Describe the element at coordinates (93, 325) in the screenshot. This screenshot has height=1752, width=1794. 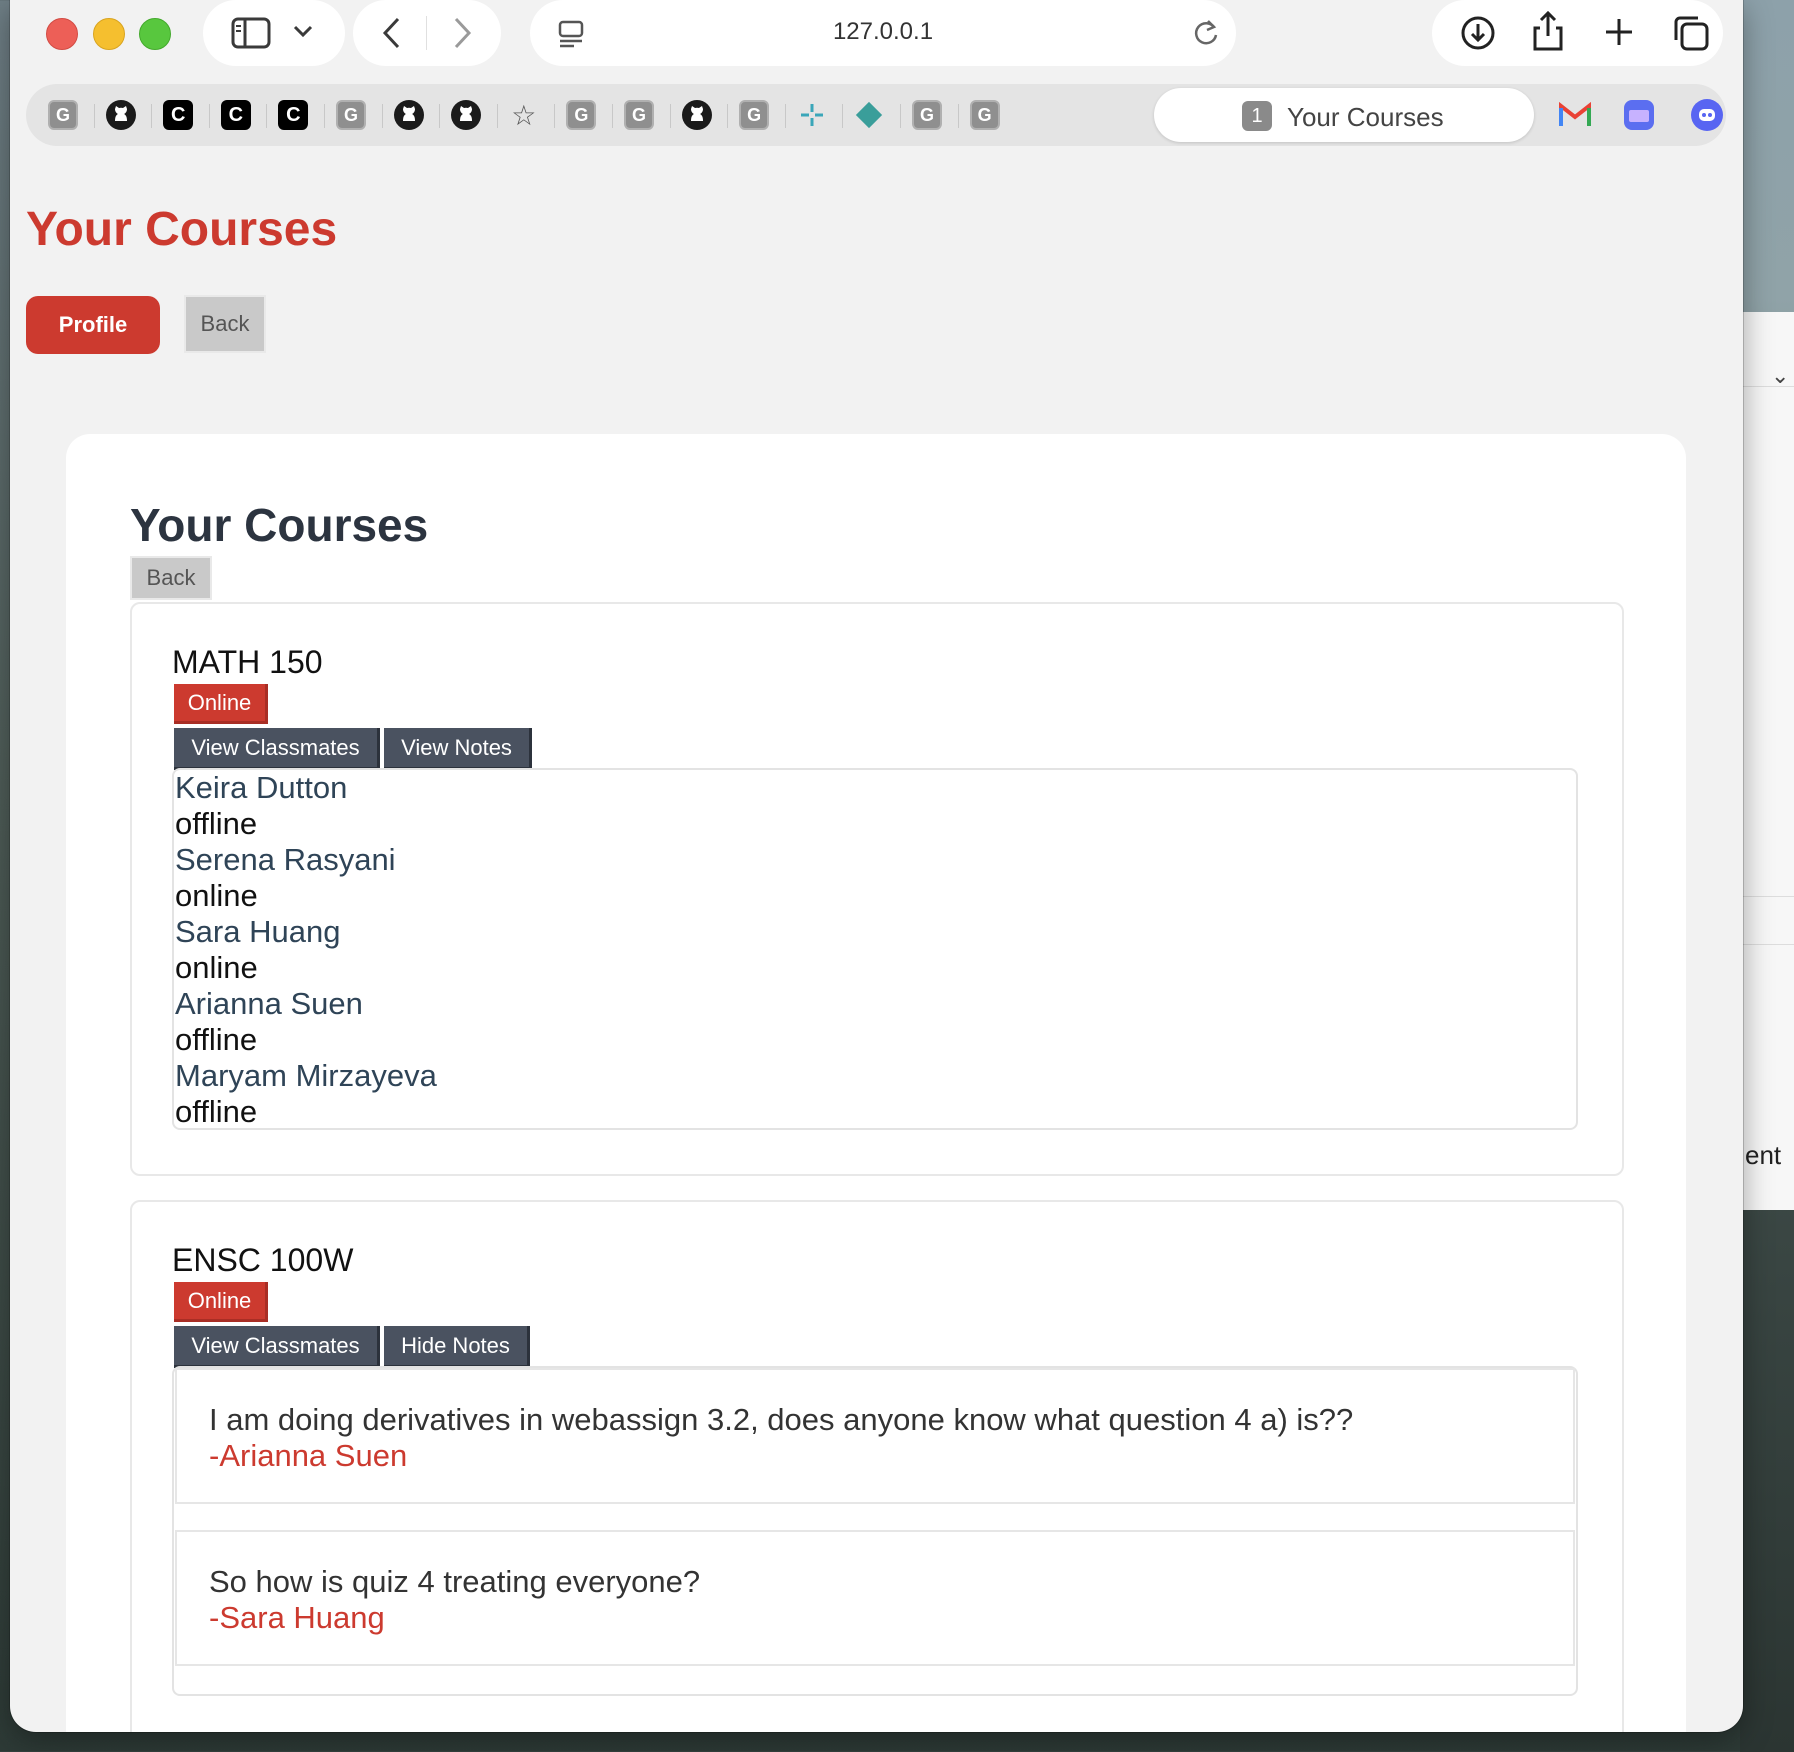
I see `profile-button: Profile` at that location.